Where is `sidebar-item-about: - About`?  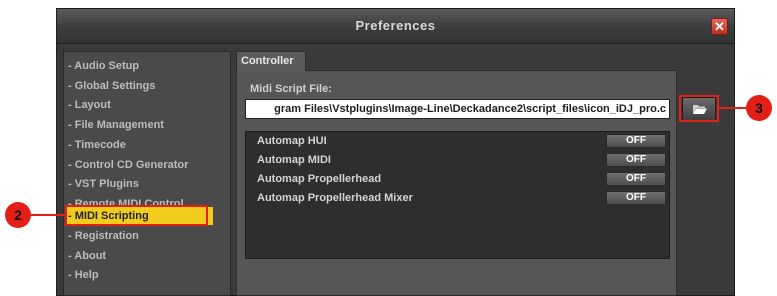 sidebar-item-about: - About is located at coordinates (87, 256).